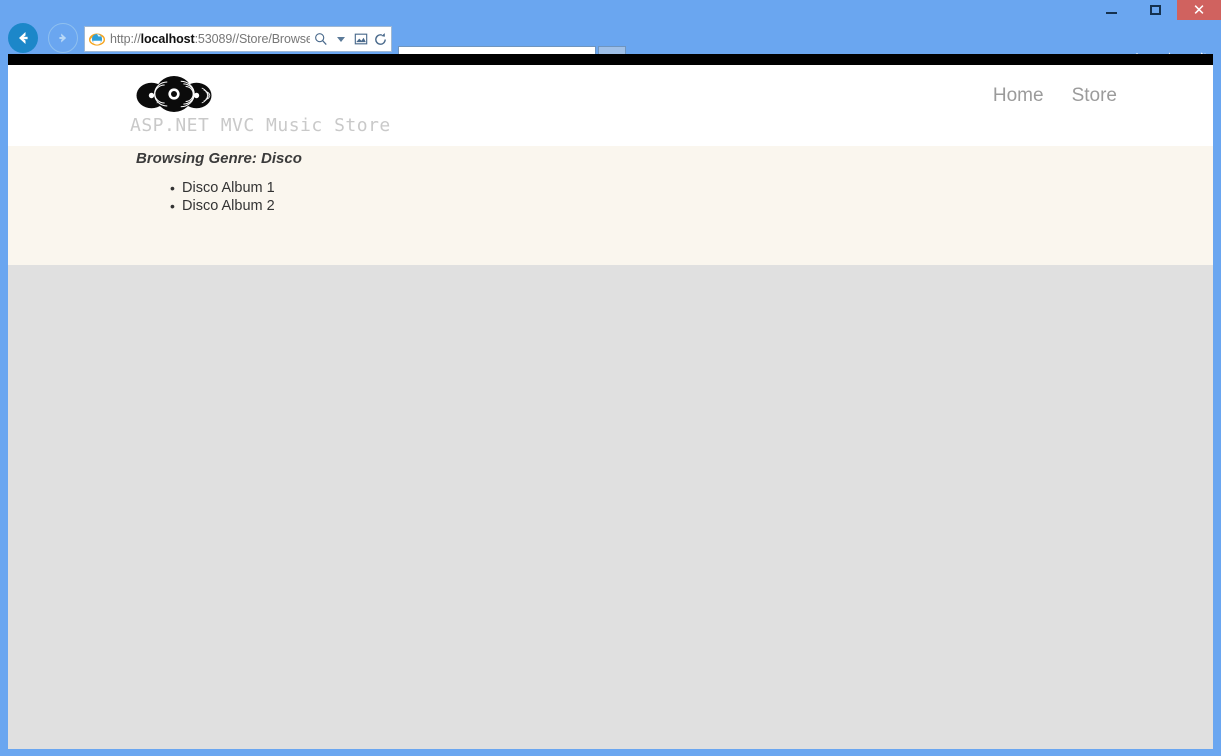 Image resolution: width=1221 pixels, height=756 pixels. I want to click on address-bar-icons, so click(349, 39).